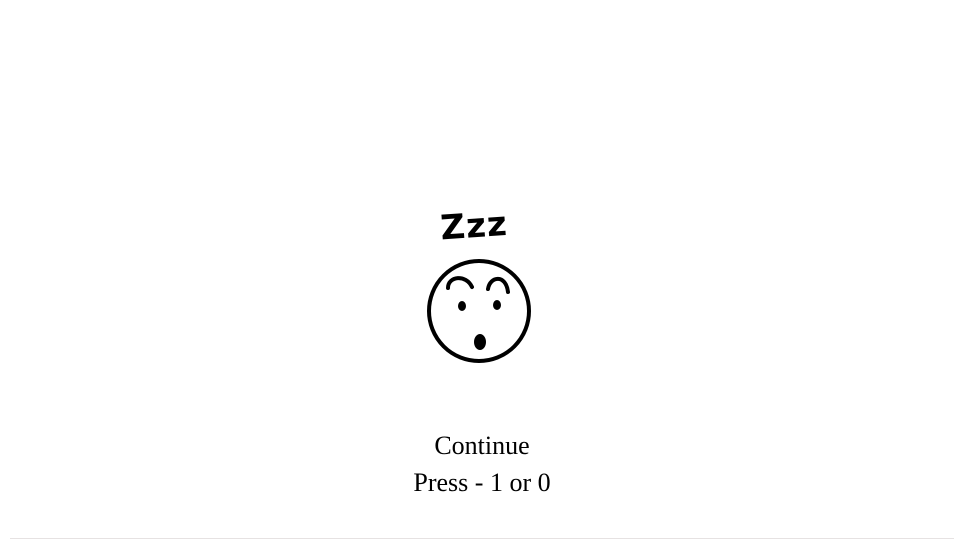  Describe the element at coordinates (479, 283) in the screenshot. I see `sleeping-face-icon: Zzz` at that location.